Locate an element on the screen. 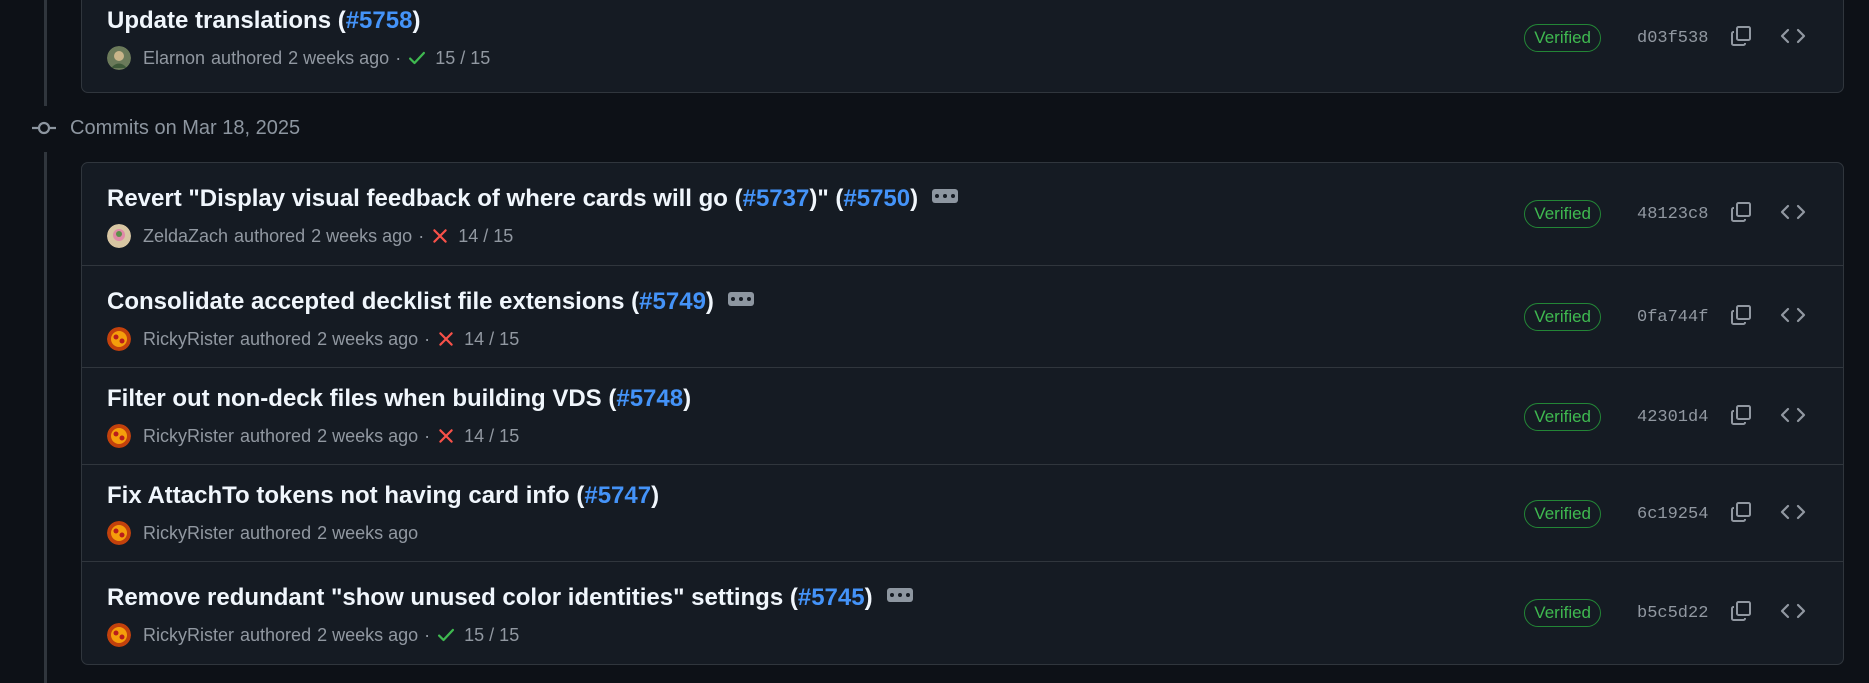  commit-sha: d03f538 is located at coordinates (1673, 38).